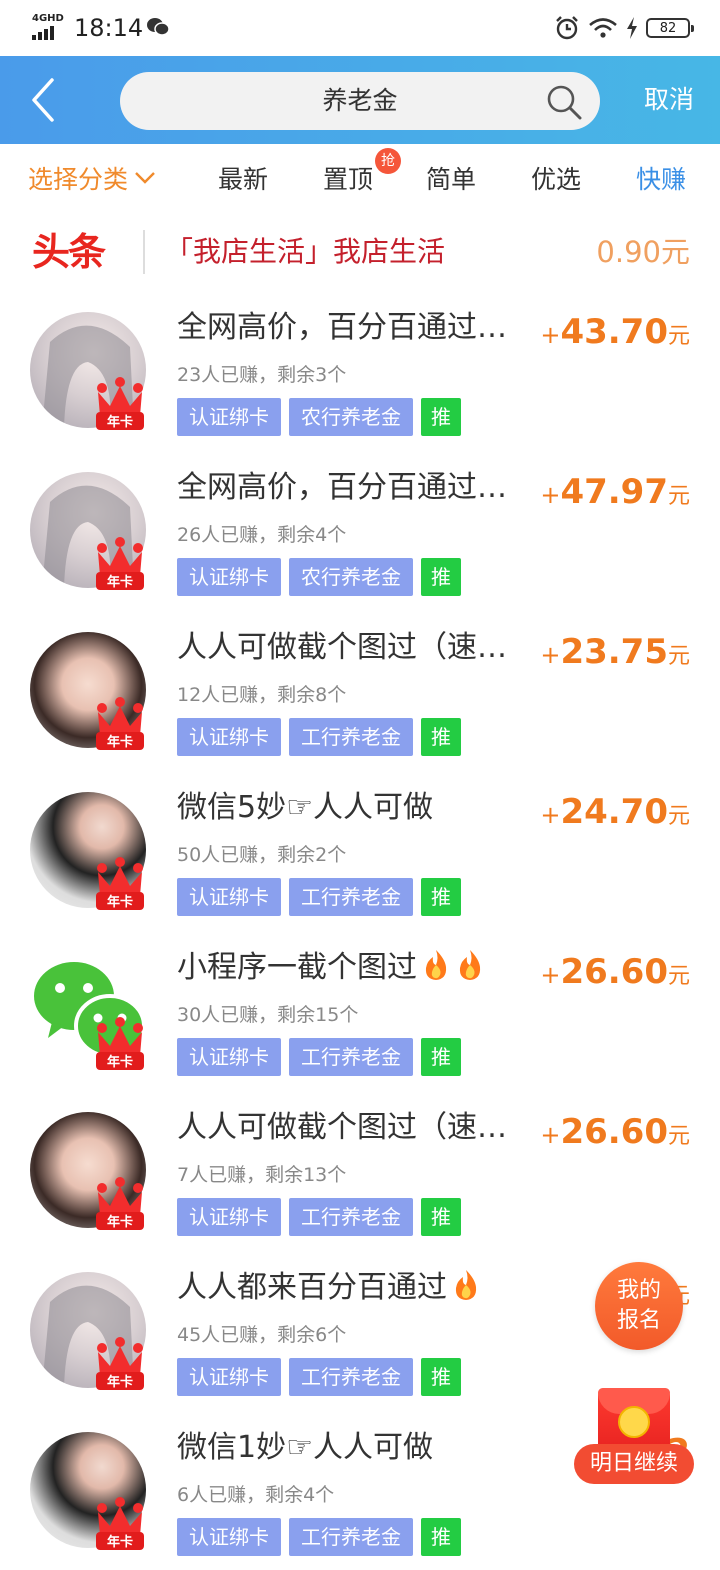  I want to click on task-reward: +23.75元, so click(615, 655).